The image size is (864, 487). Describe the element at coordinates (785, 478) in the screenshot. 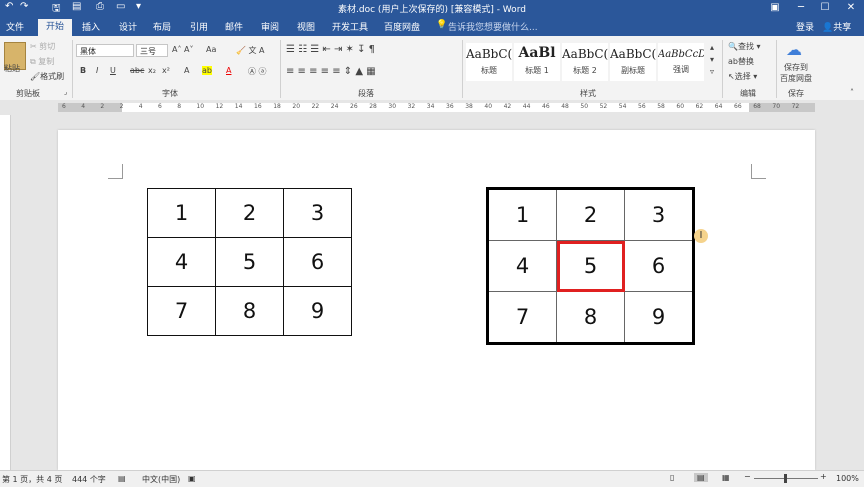

I see `zoom-slider-thumb` at that location.